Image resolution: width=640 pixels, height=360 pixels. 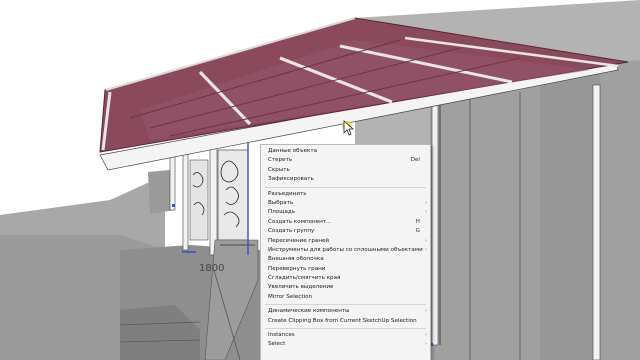 What do you see at coordinates (173, 205) in the screenshot?
I see `selection-grip` at bounding box center [173, 205].